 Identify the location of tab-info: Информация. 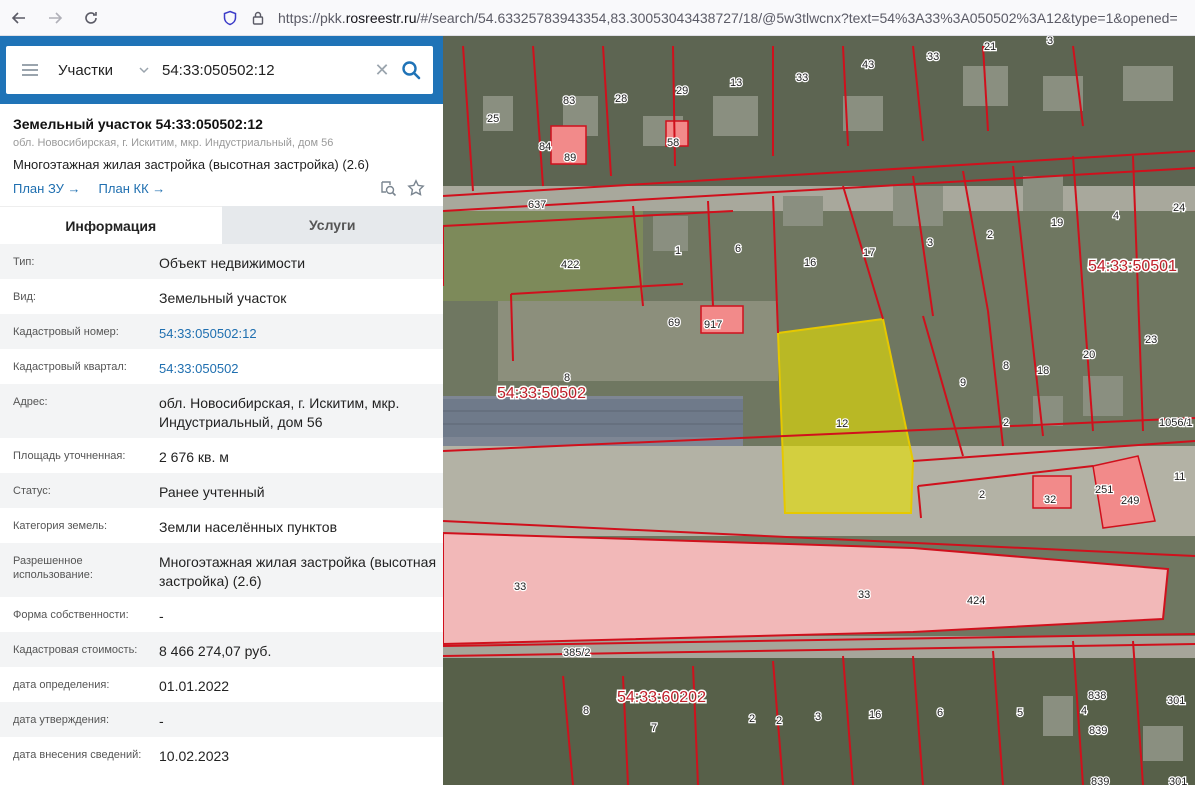
(111, 225).